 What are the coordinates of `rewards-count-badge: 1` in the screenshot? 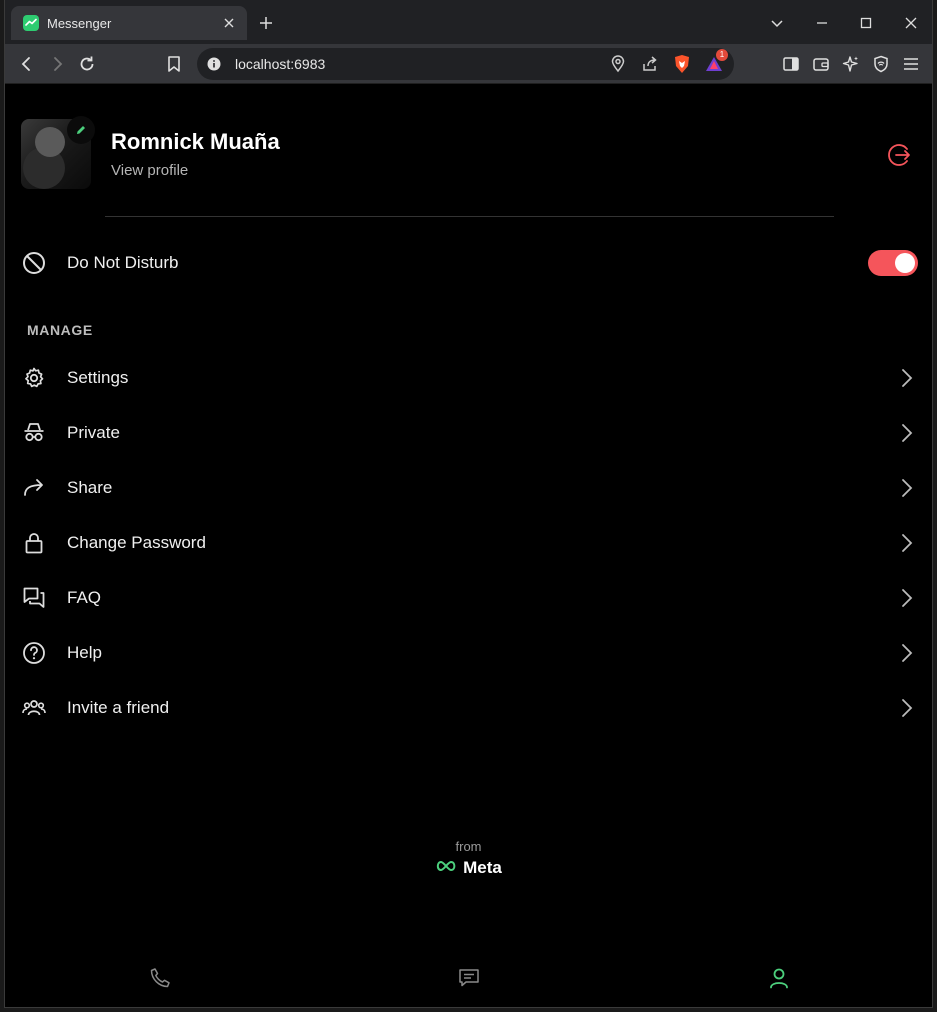 It's located at (722, 55).